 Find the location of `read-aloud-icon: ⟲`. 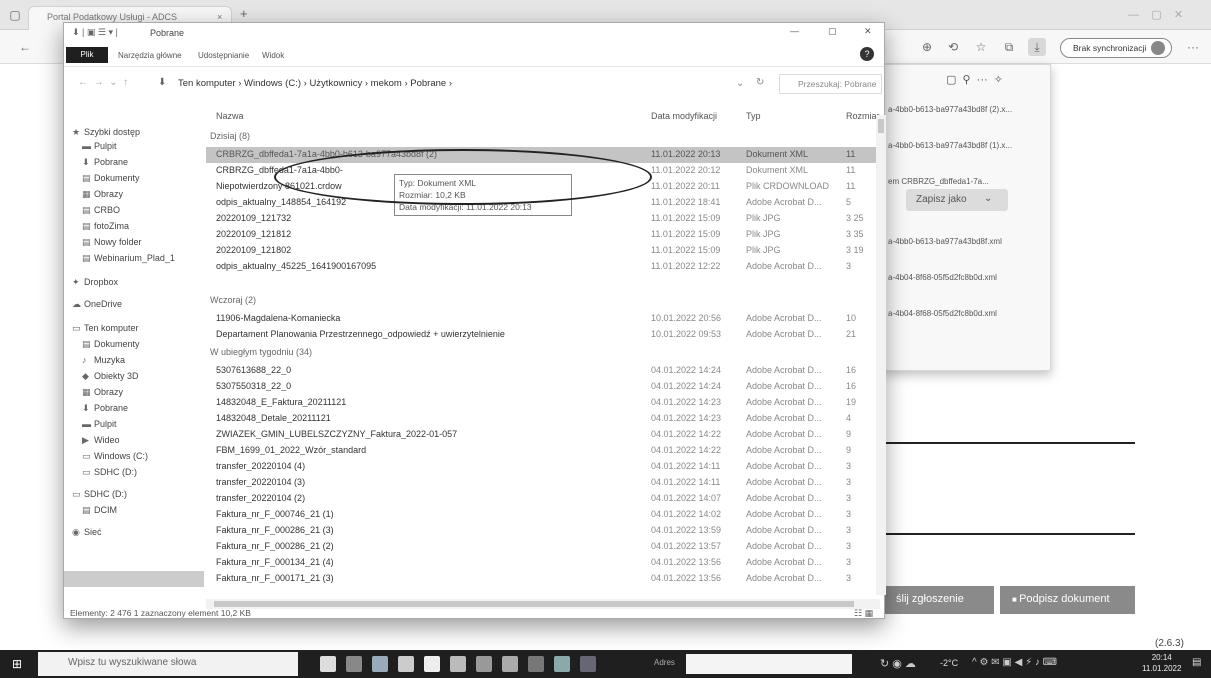

read-aloud-icon: ⟲ is located at coordinates (953, 47).